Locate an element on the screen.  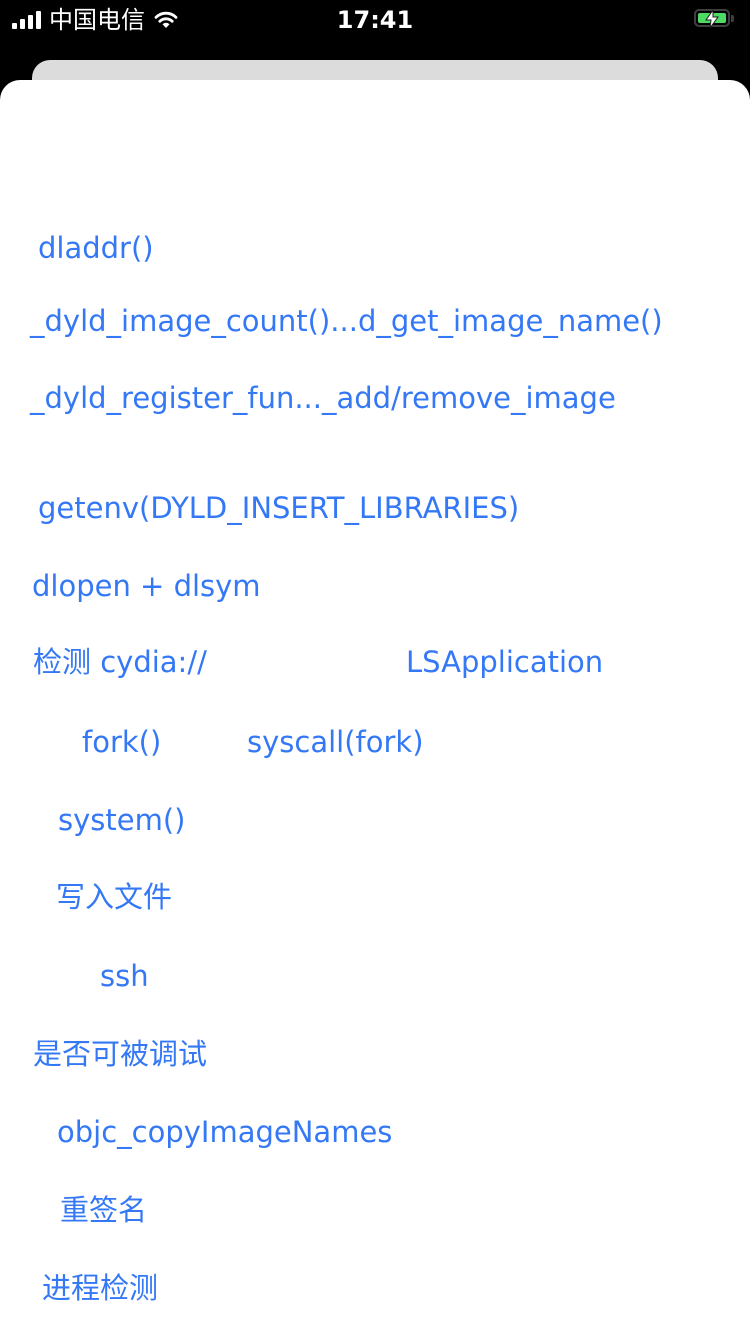
objc-copy-image-names-button: objc_copyImageNames is located at coordinates (224, 1132).